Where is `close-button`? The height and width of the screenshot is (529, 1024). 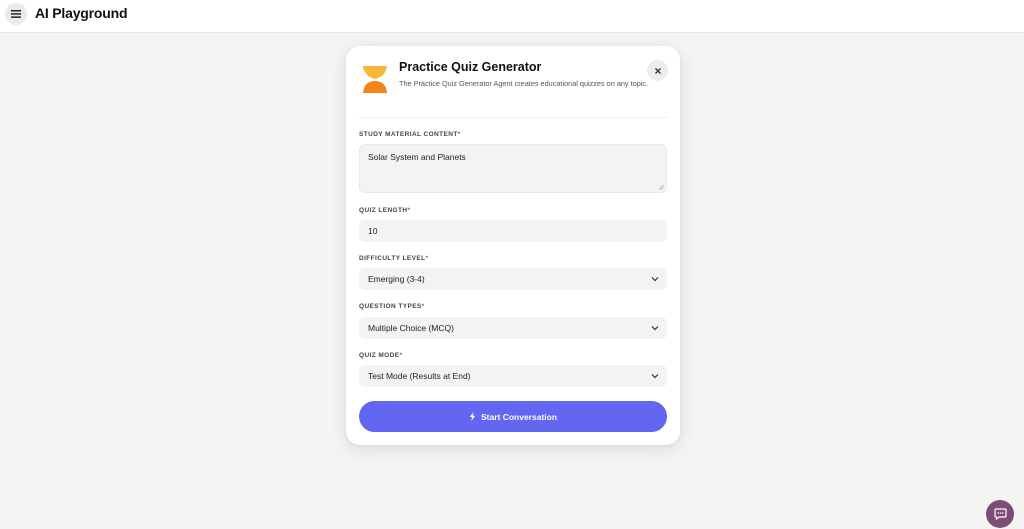
close-button is located at coordinates (657, 70).